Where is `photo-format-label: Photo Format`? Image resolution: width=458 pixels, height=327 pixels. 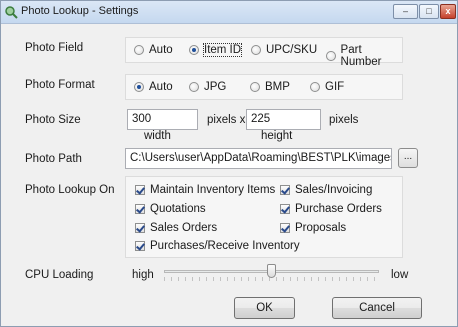 photo-format-label: Photo Format is located at coordinates (60, 85).